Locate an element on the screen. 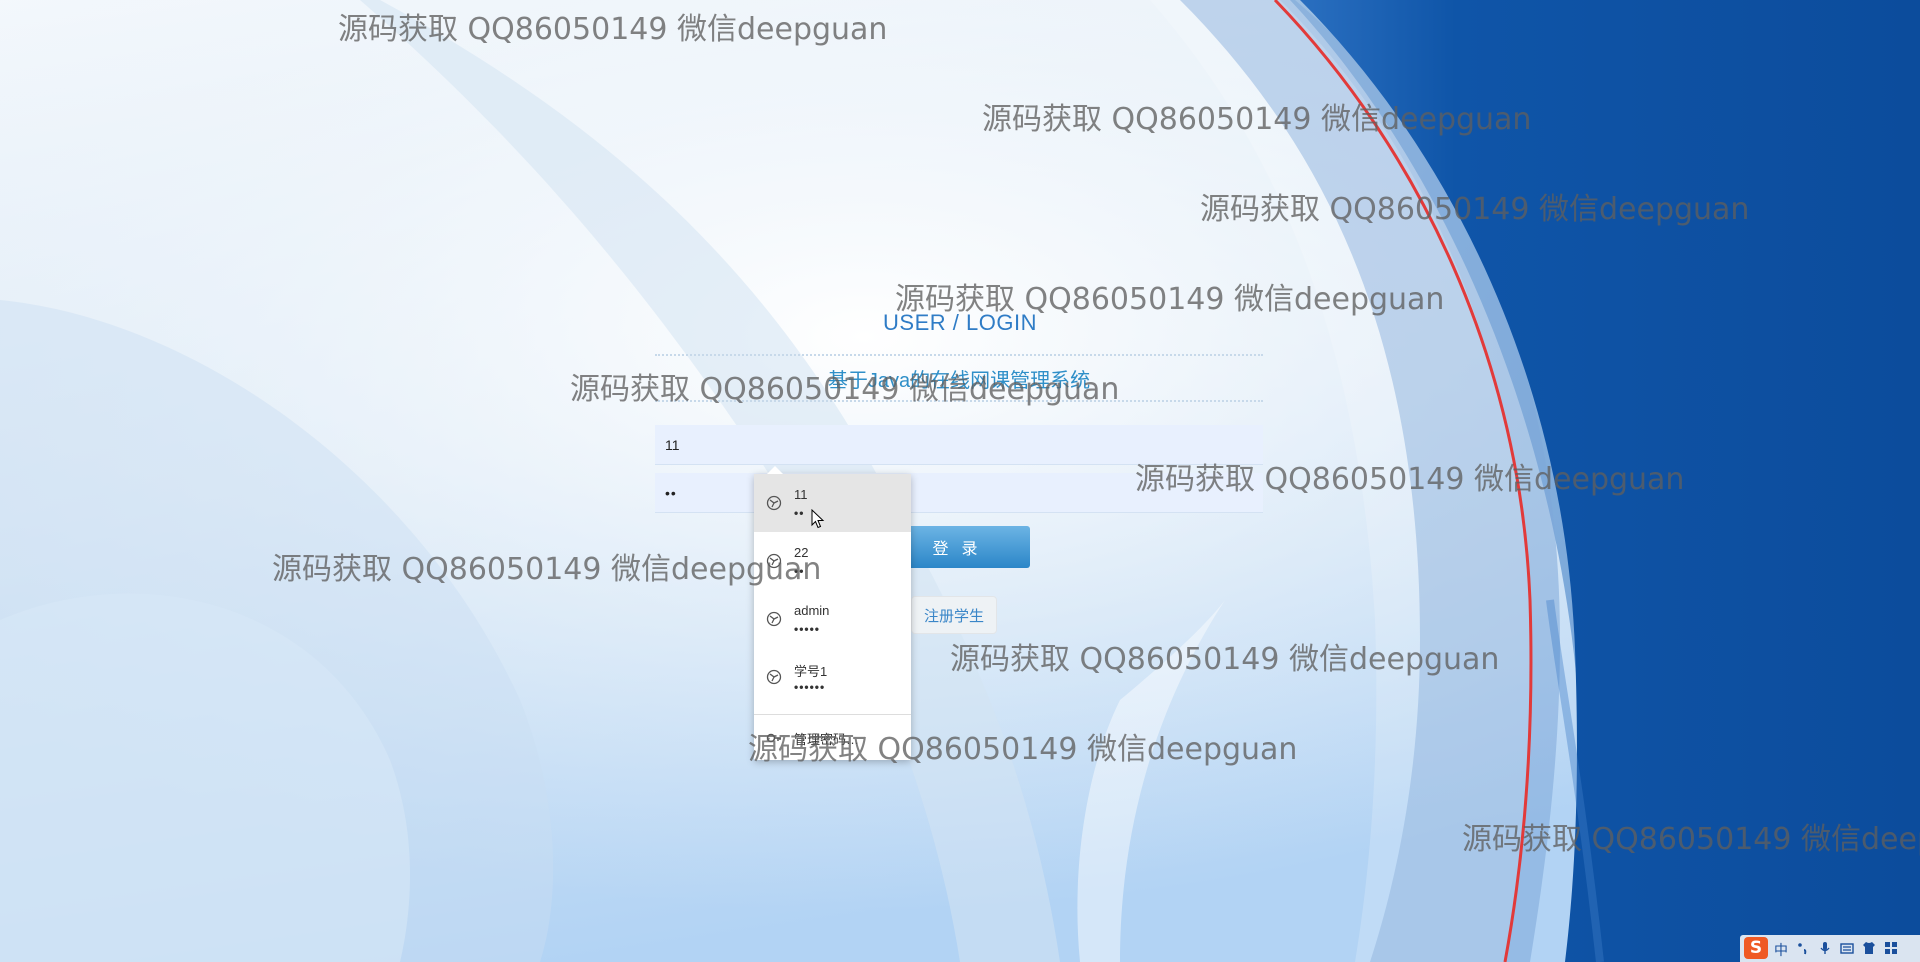  username-input is located at coordinates (959, 445).